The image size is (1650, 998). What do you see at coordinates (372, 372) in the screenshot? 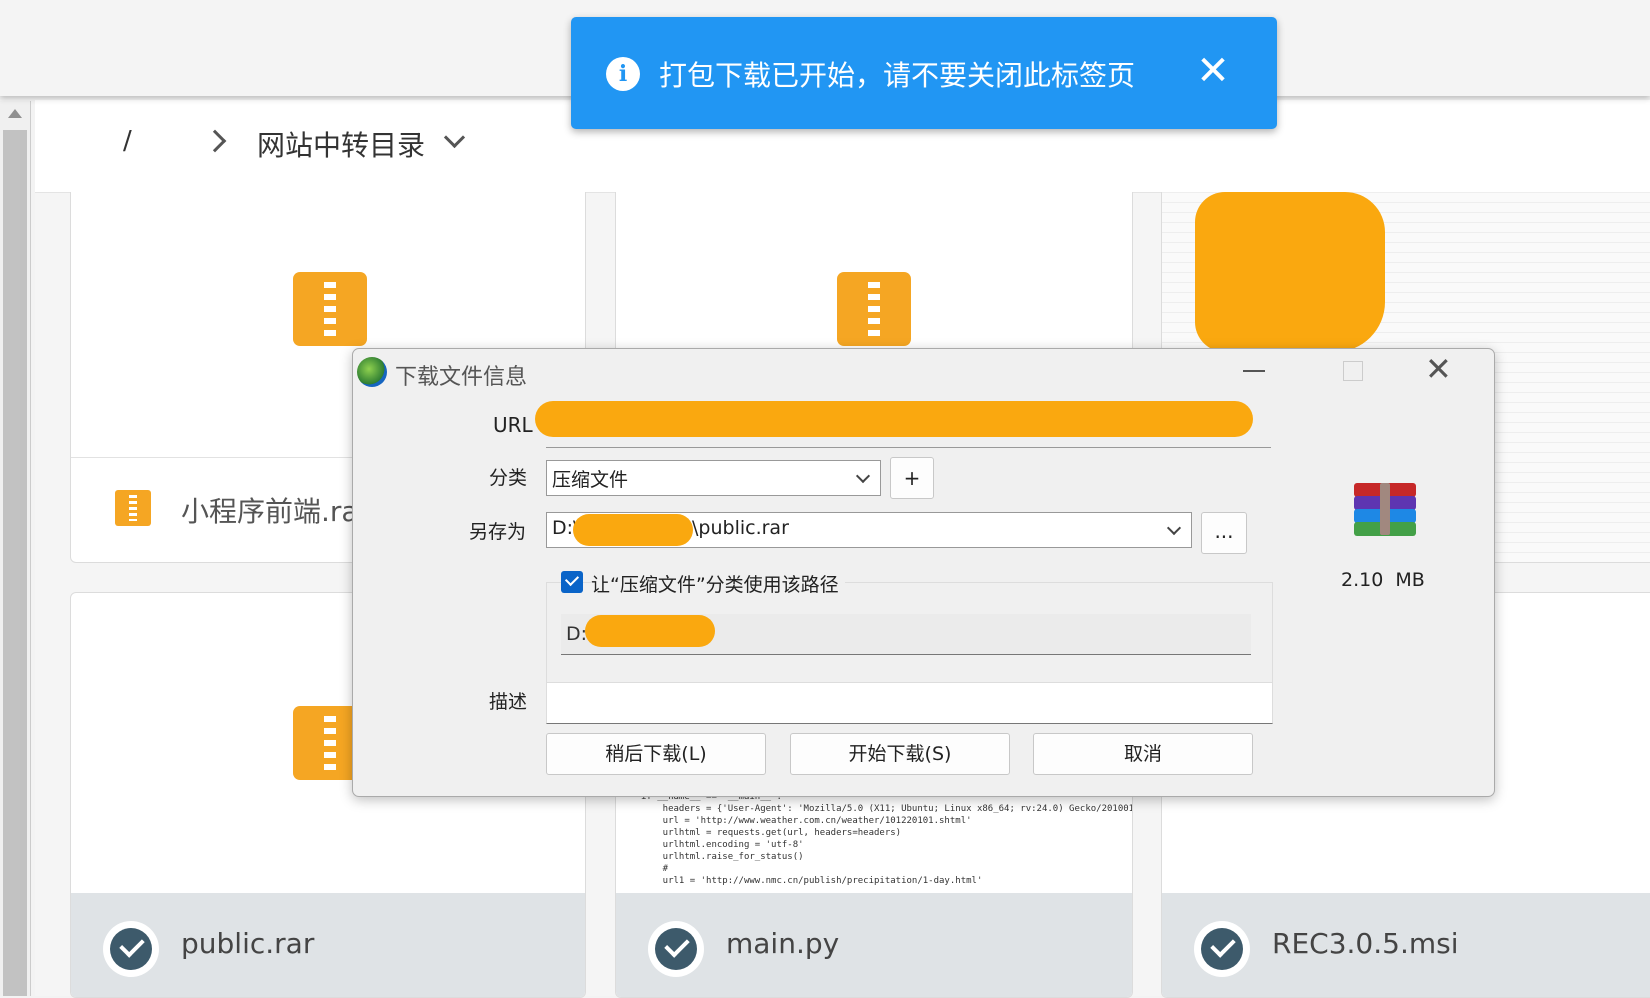
I see `idm-logo-icon` at bounding box center [372, 372].